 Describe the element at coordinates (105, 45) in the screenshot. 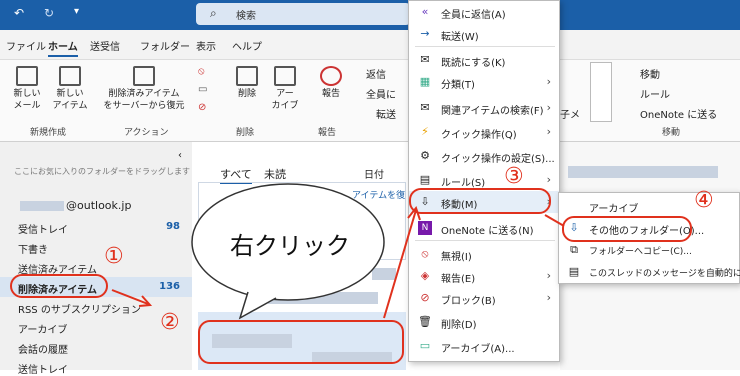

I see `tab-send-receive: 送受信` at that location.